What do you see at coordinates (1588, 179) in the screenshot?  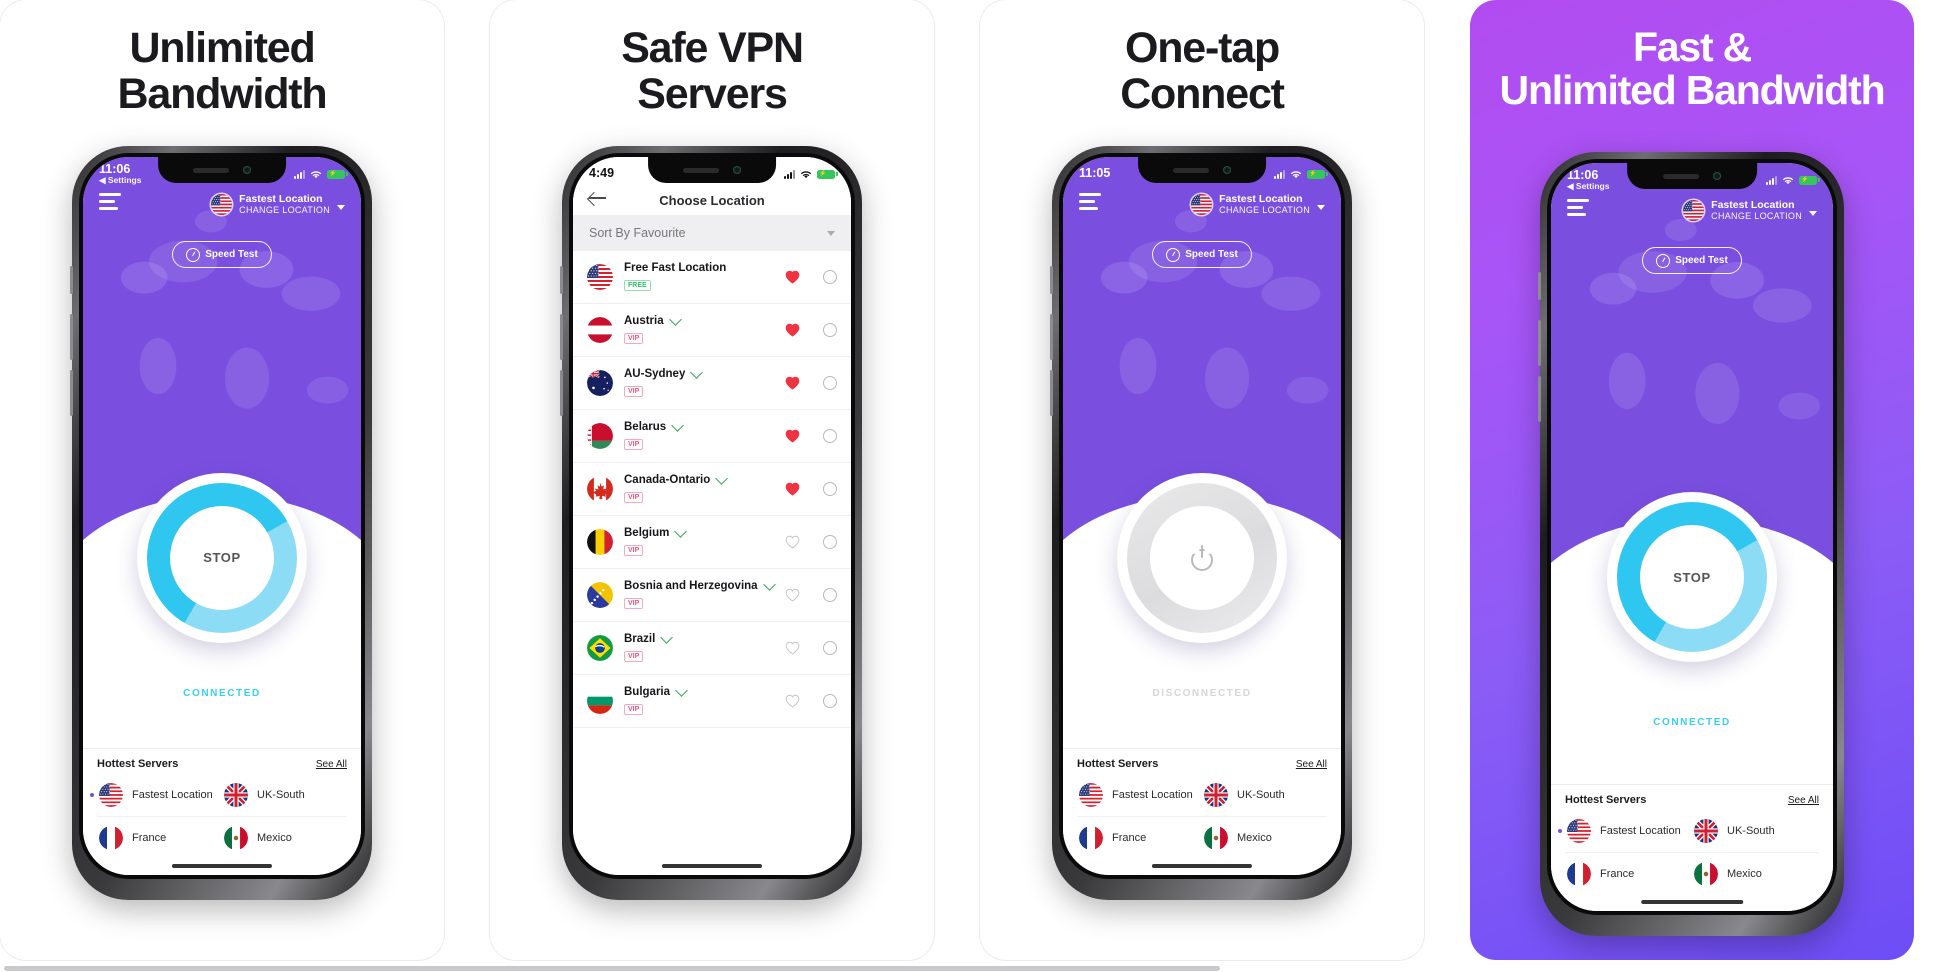 I see `status-left: 11:06 ◀ Settings` at bounding box center [1588, 179].